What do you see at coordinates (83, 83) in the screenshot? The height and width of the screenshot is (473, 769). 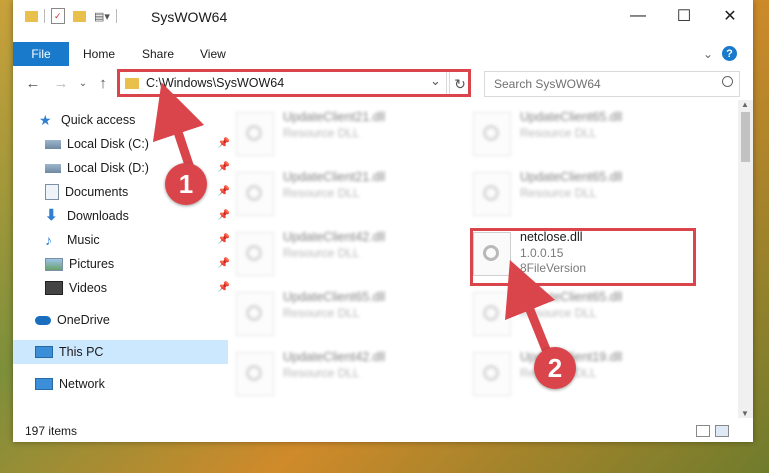 I see `recent-locations-icon: ⌄` at bounding box center [83, 83].